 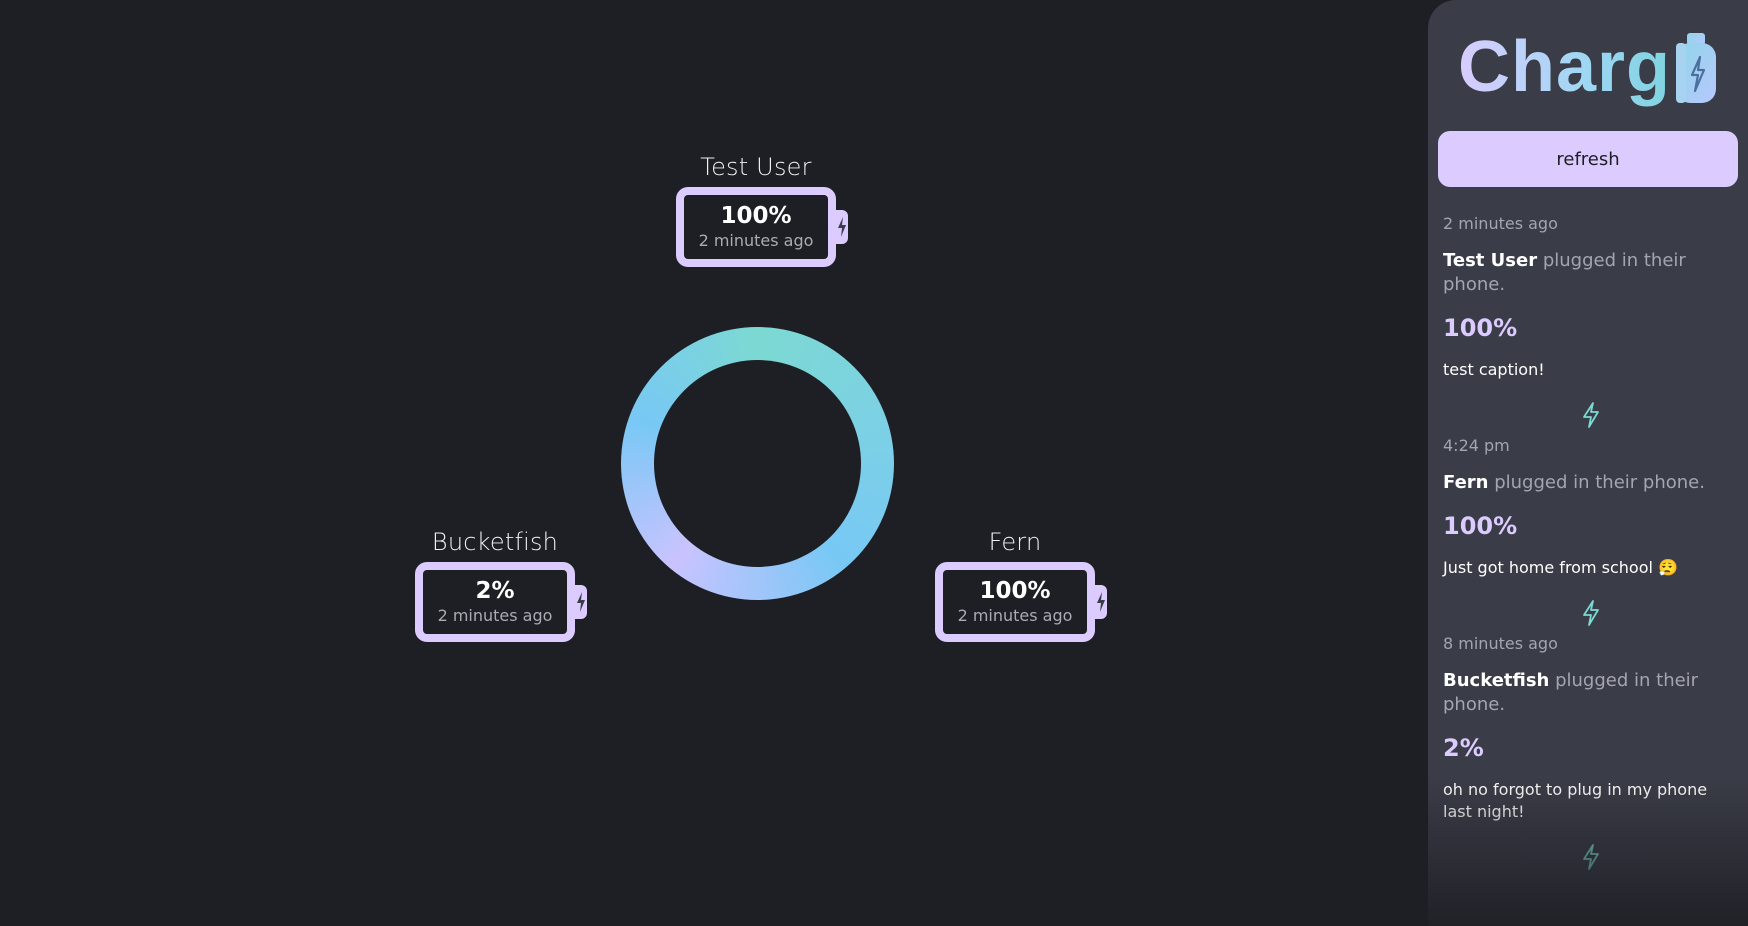 I want to click on user-name: Fern, so click(x=1015, y=542).